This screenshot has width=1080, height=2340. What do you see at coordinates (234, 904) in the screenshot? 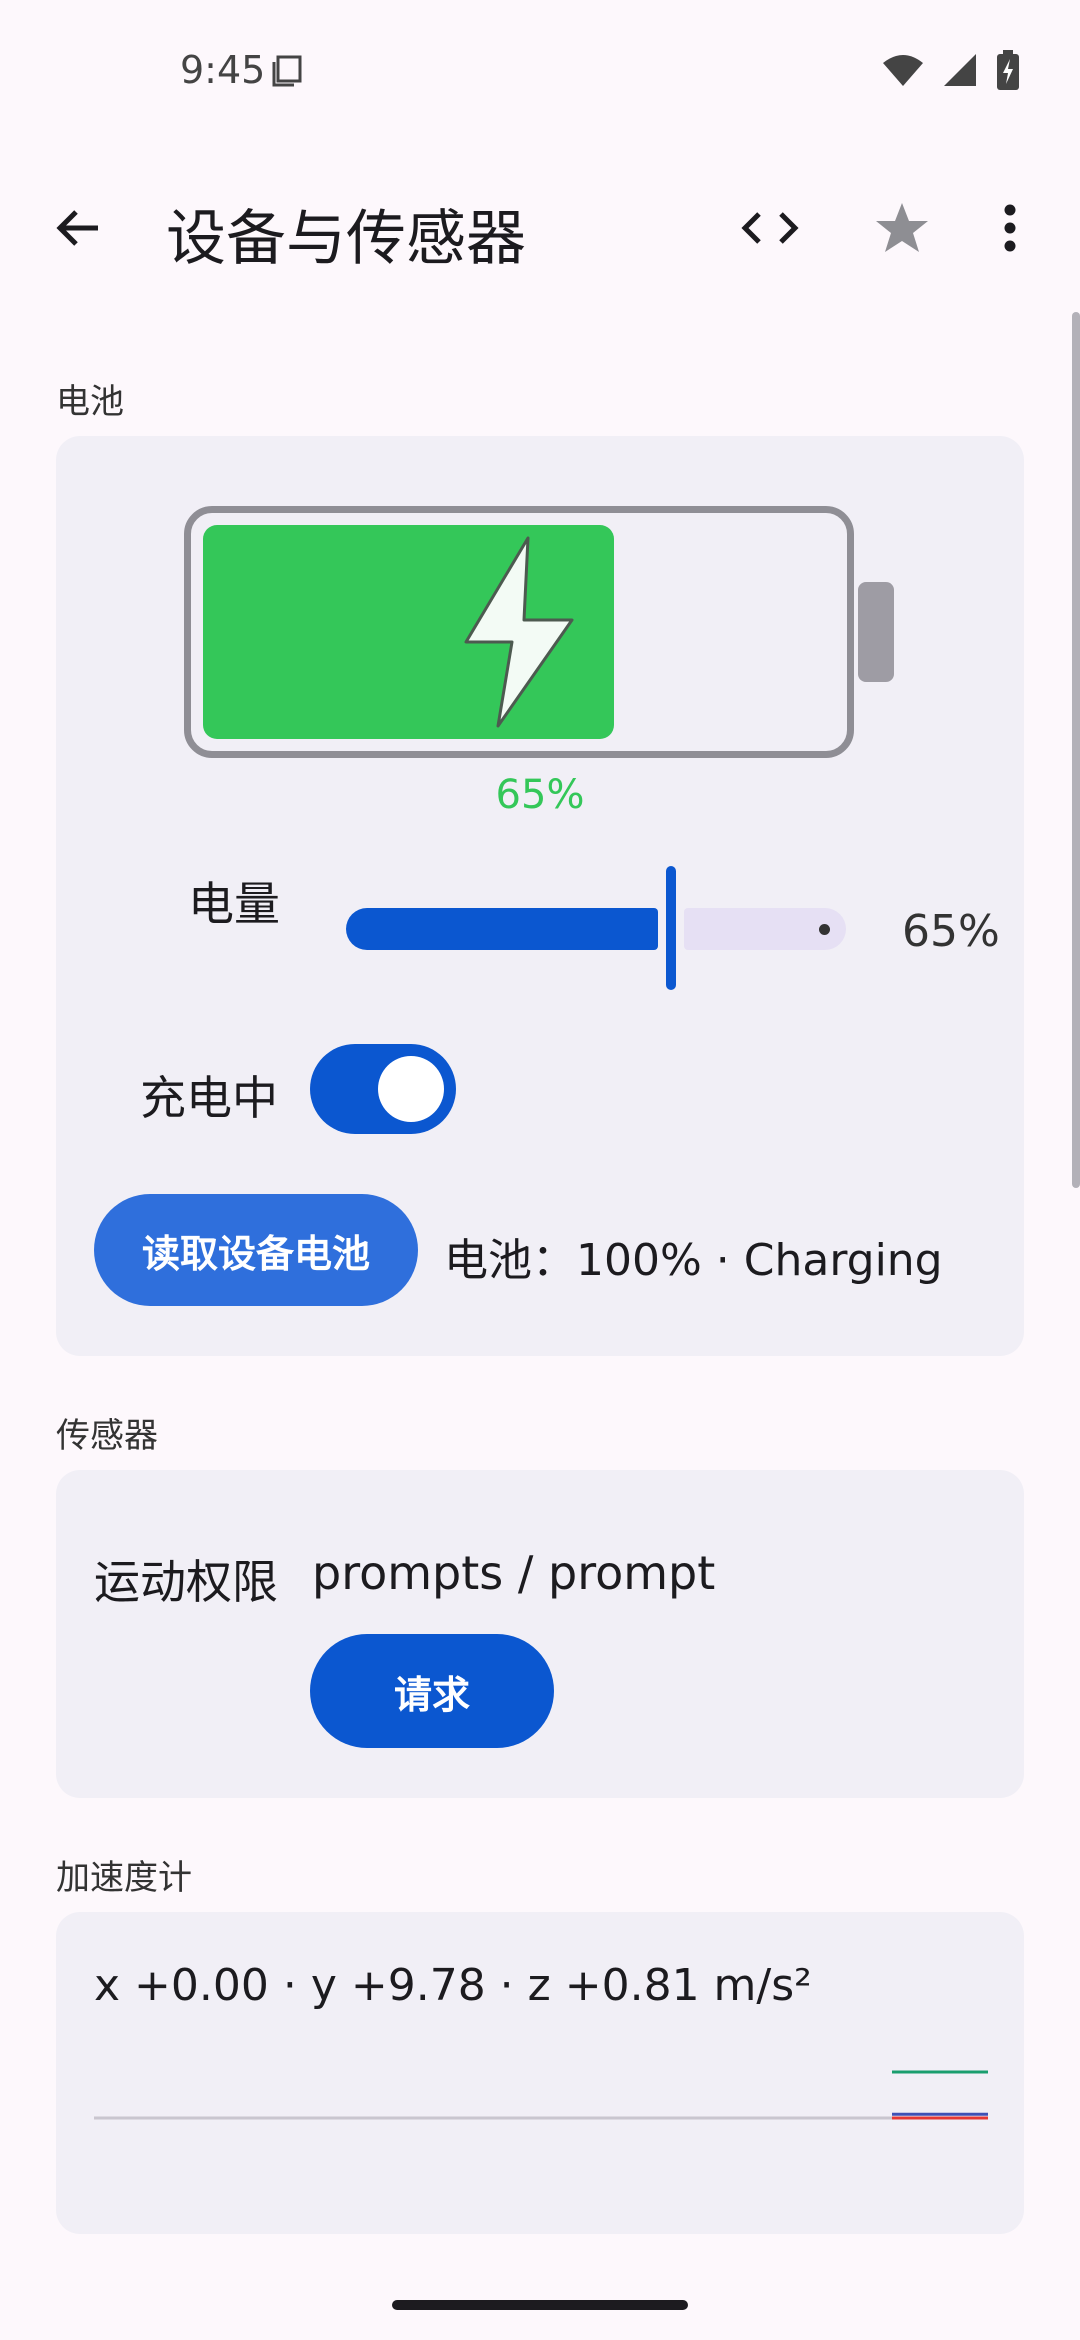
I see `battery-level-label: 电量` at bounding box center [234, 904].